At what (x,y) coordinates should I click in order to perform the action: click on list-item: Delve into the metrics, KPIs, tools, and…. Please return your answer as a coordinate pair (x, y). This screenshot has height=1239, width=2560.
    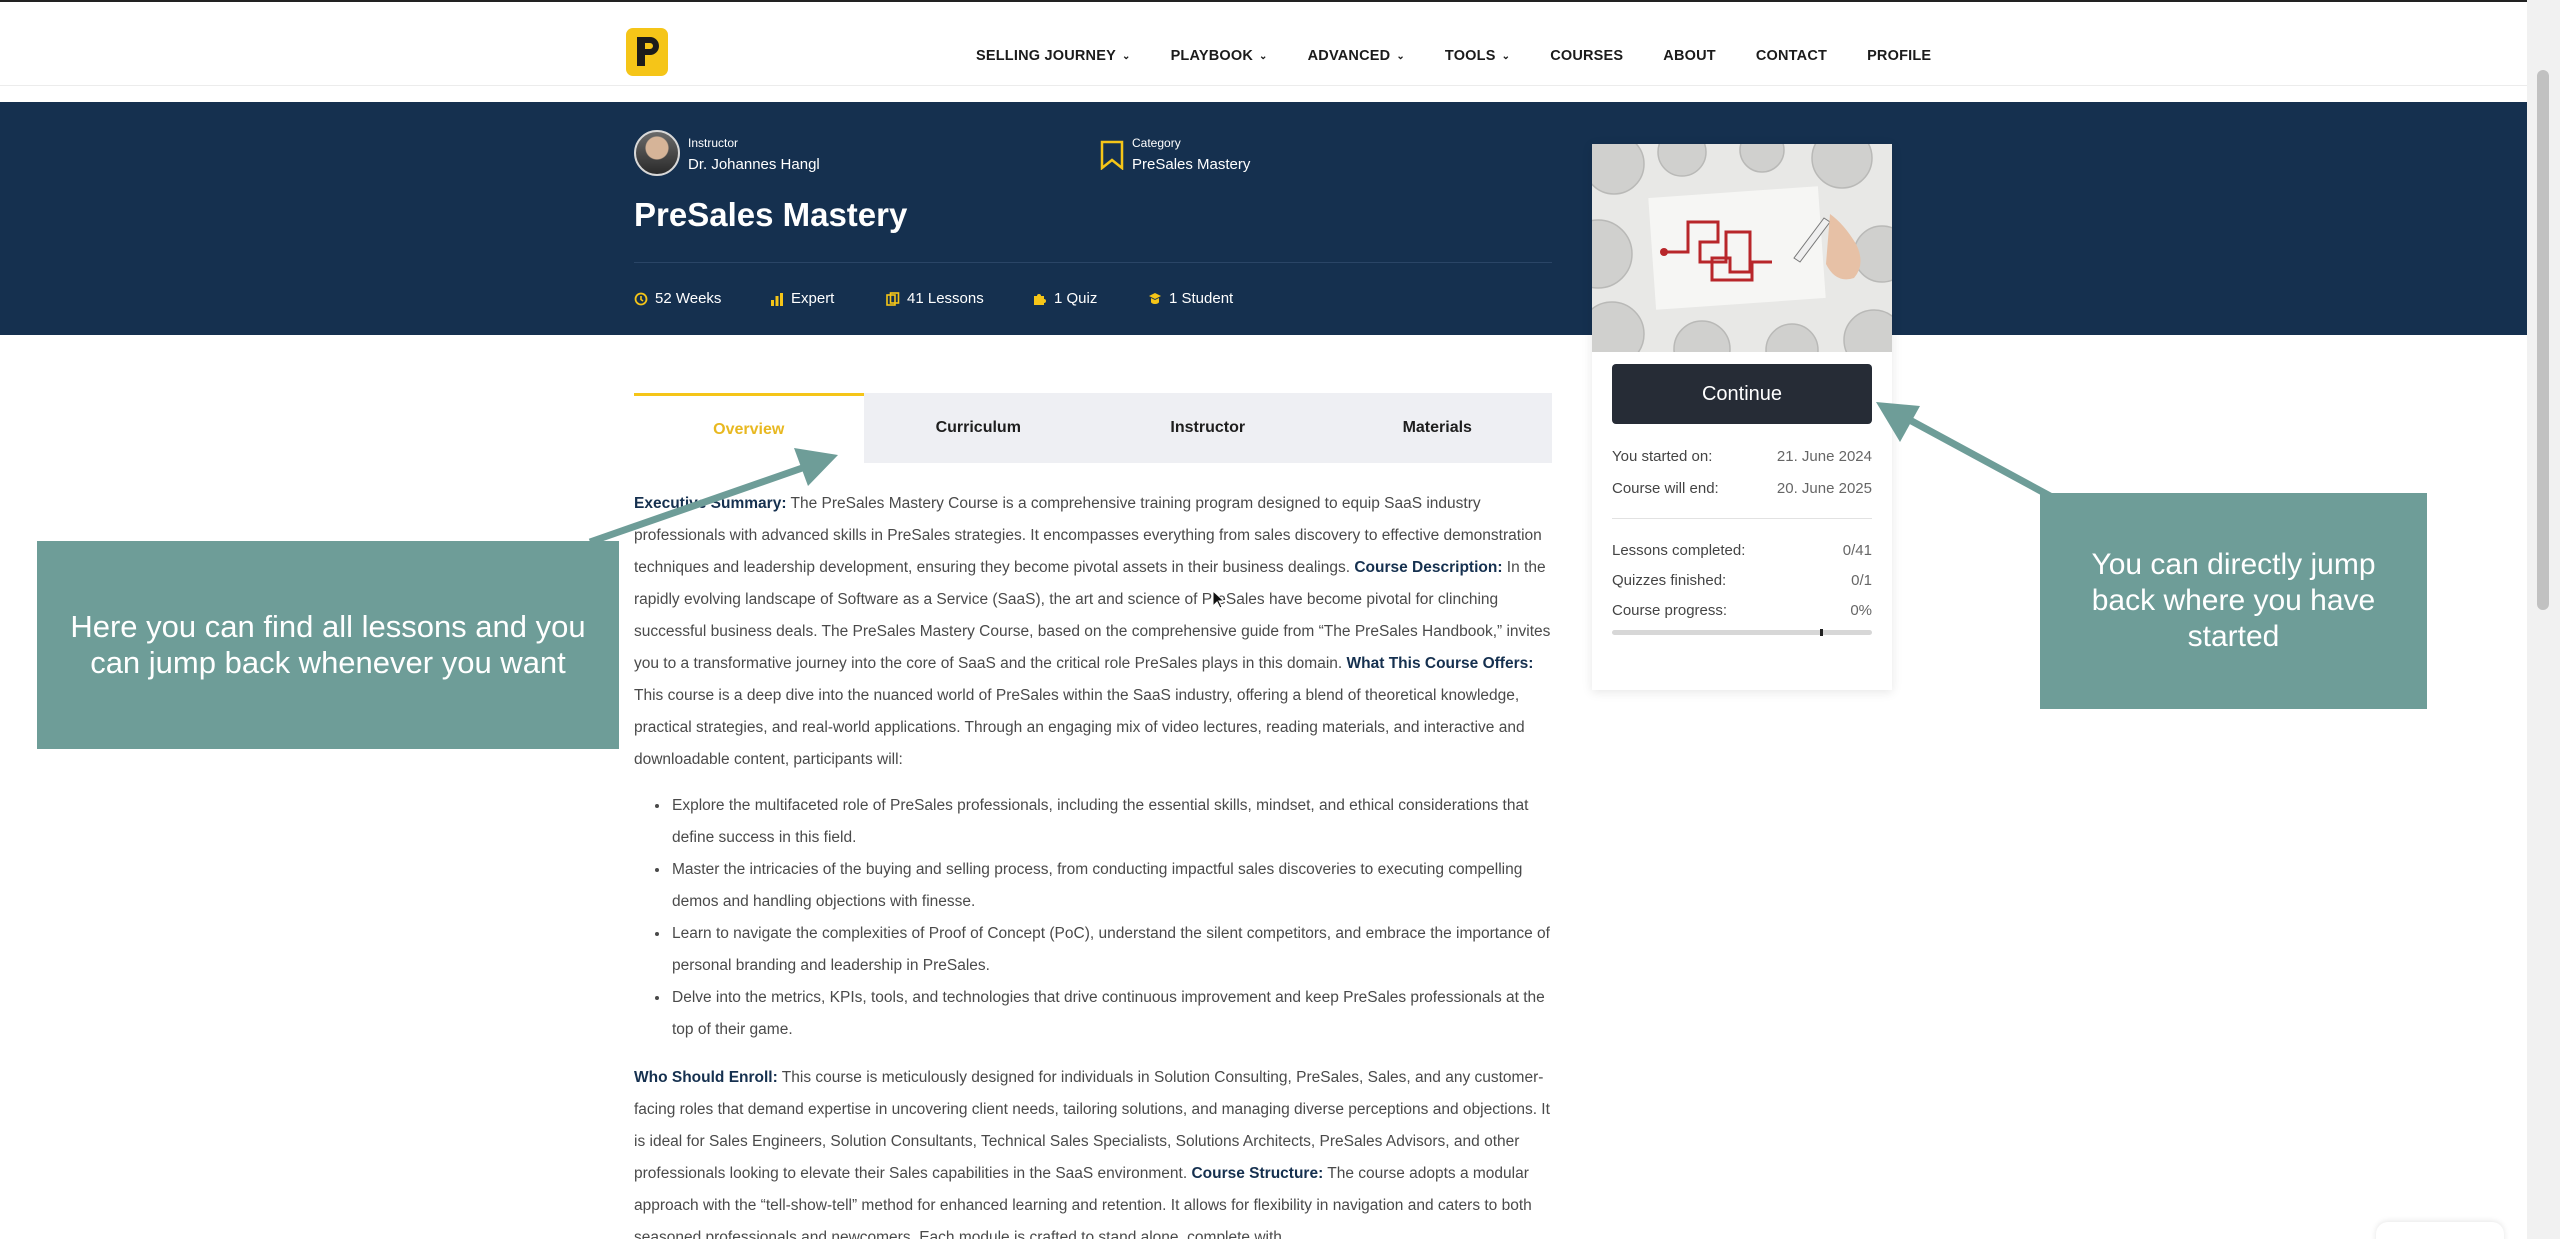
    Looking at the image, I should click on (1112, 1014).